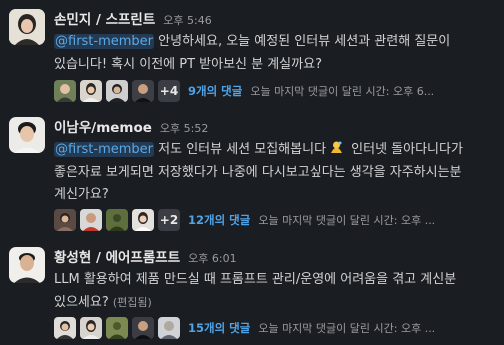 This screenshot has height=345, width=504. I want to click on message-header: 손민지 / 스프린트 오후 5:46, so click(276, 20).